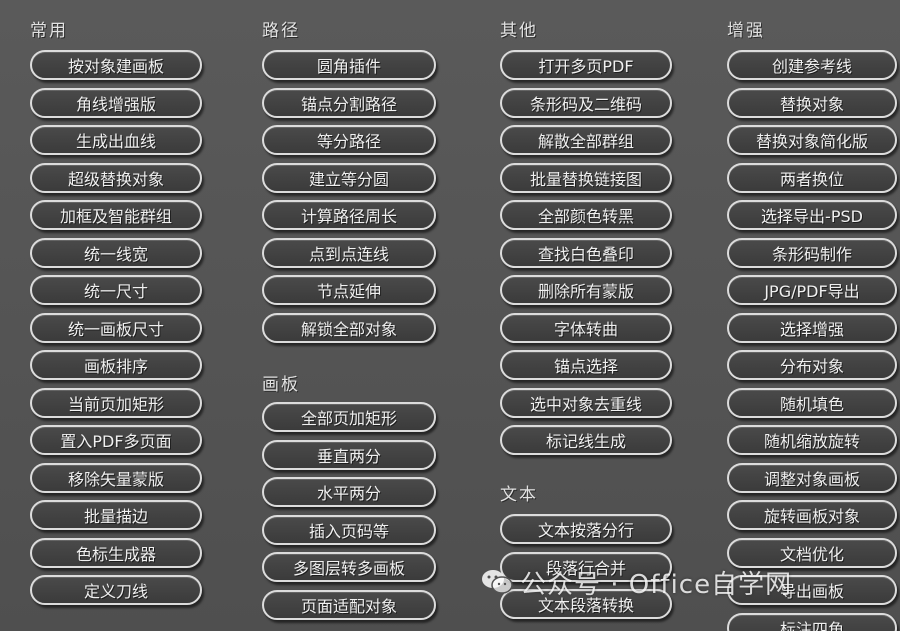 The width and height of the screenshot is (900, 631). I want to click on button-artboard-2: 水平两分, so click(349, 492).